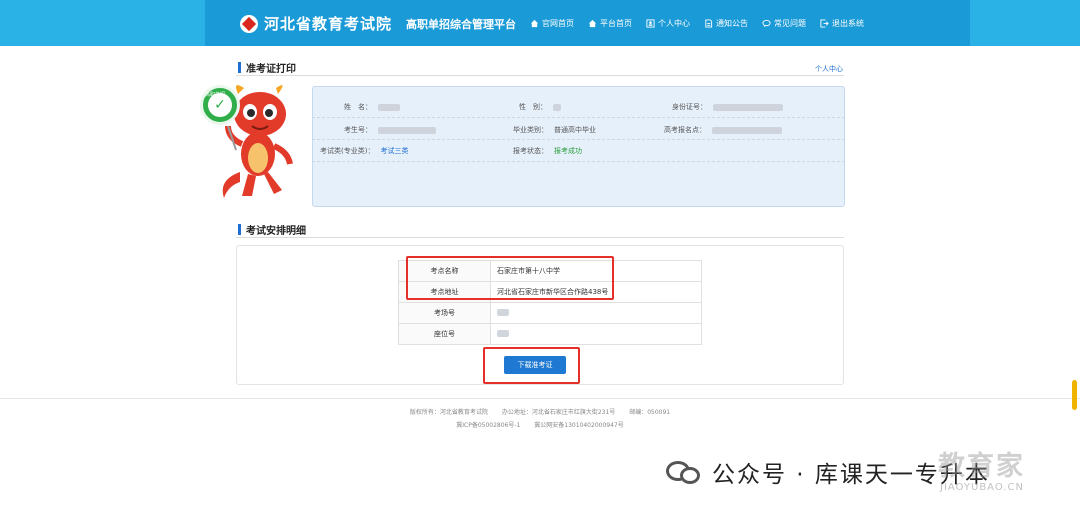  Describe the element at coordinates (748, 107) in the screenshot. I see `id-value-redacted` at that location.